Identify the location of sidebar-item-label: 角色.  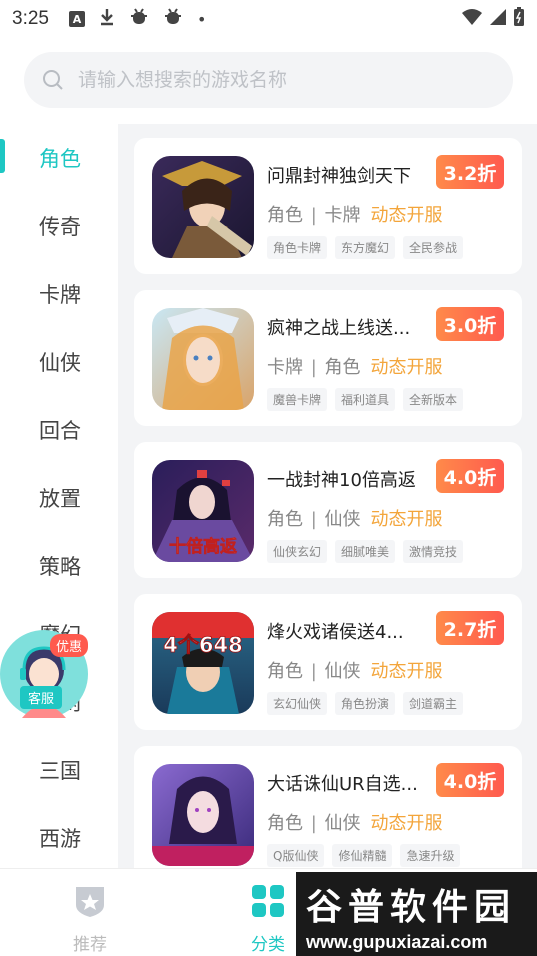
(60, 159).